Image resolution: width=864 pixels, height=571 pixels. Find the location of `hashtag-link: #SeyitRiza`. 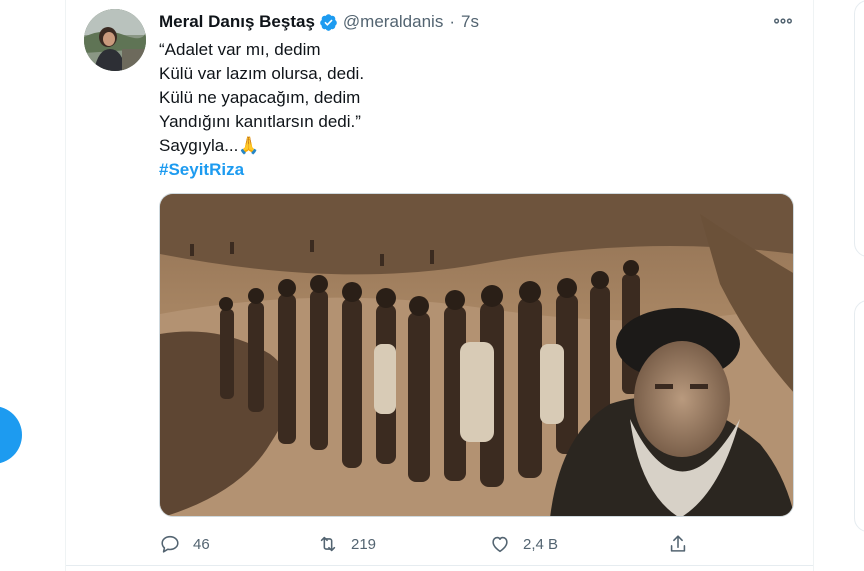

hashtag-link: #SeyitRiza is located at coordinates (474, 170).